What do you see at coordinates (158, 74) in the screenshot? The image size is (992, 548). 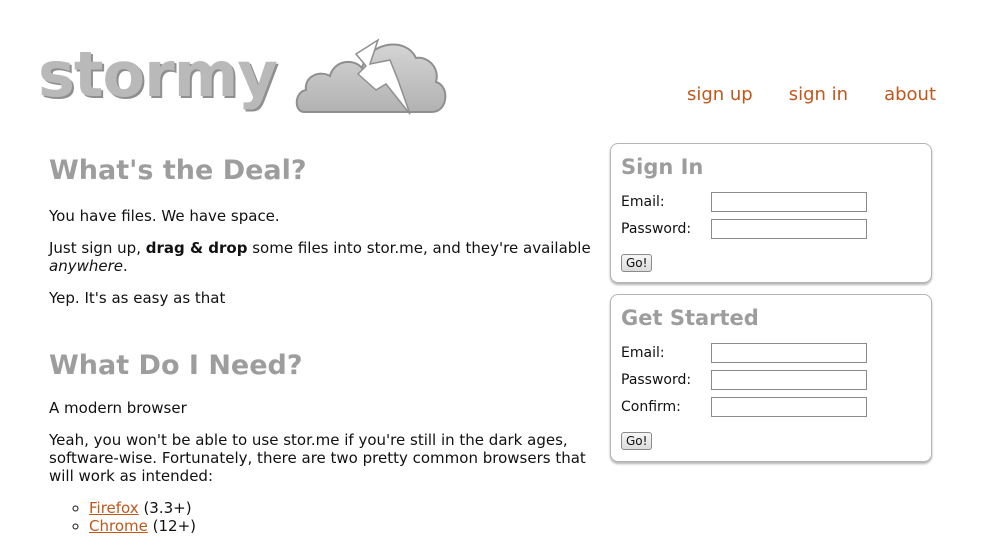 I see `logo-text: stormy` at bounding box center [158, 74].